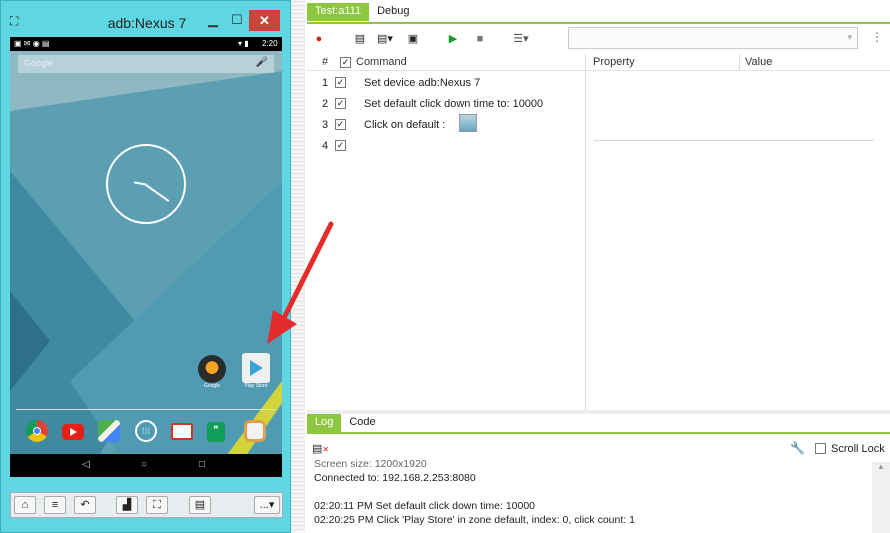  I want to click on gmail-icon, so click(182, 431).